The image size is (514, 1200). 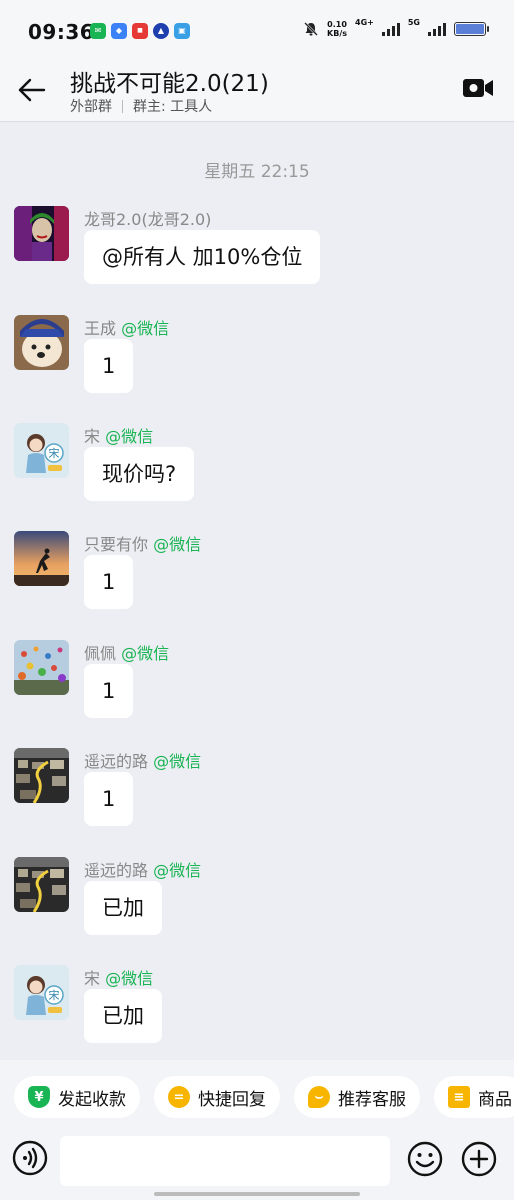 I want to click on message-input, so click(x=225, y=1161).